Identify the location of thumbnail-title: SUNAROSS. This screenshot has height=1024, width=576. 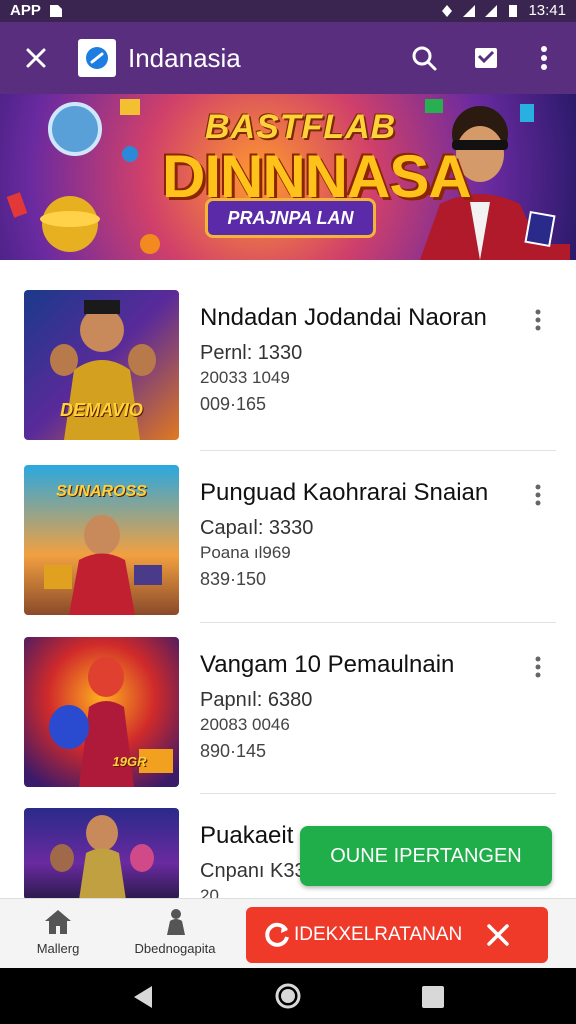
(101, 491).